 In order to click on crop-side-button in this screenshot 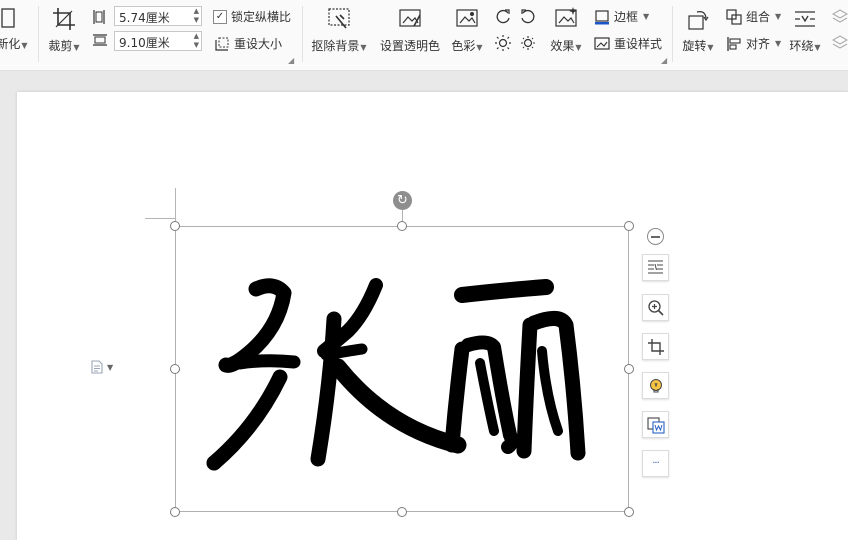, I will do `click(655, 346)`.